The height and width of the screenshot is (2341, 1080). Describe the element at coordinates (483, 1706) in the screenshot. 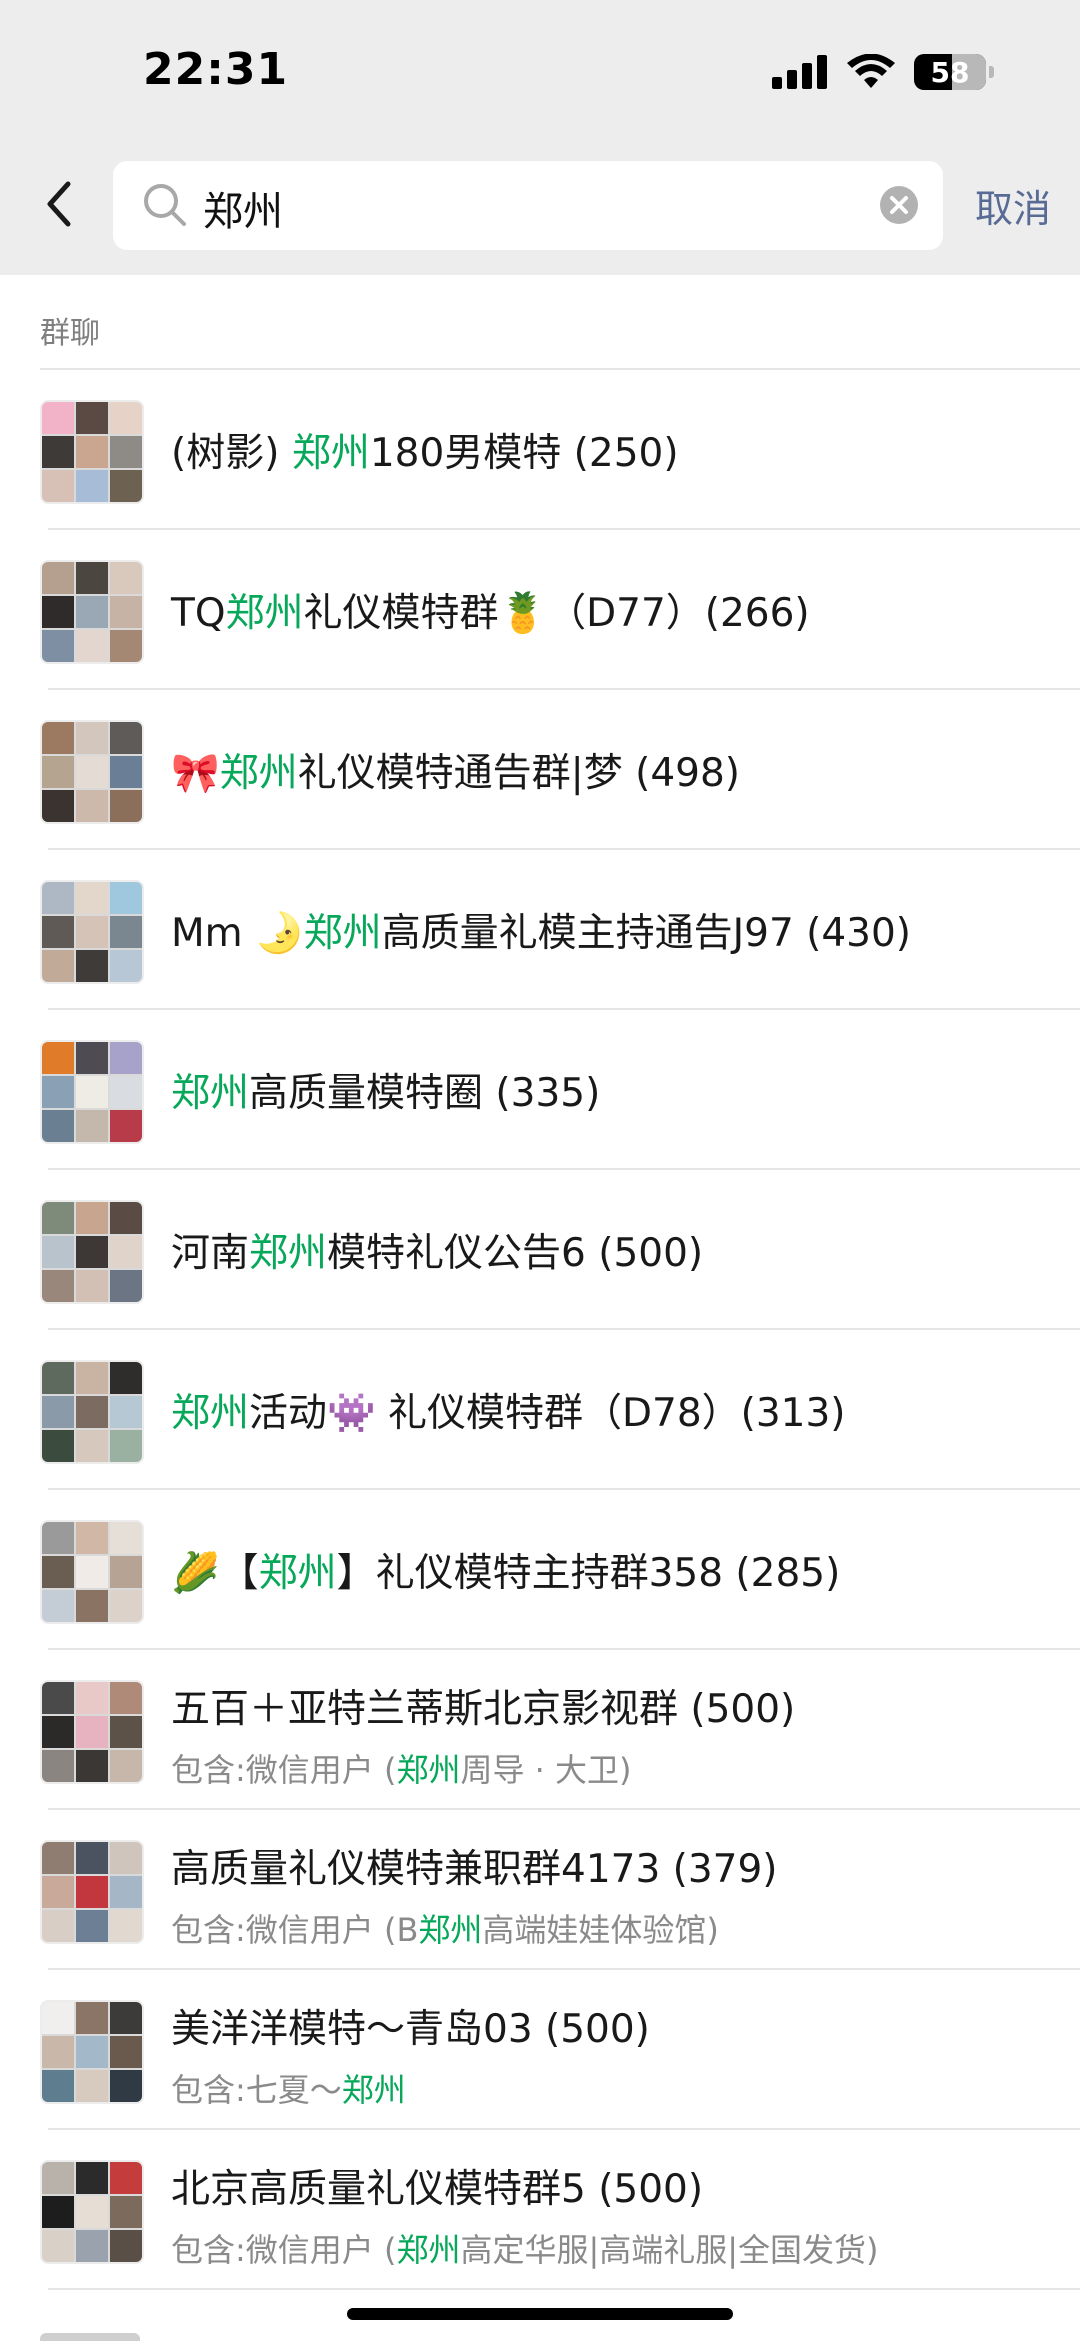

I see `group-name: 五百＋亚特兰蒂斯北京影视群 (500)` at that location.